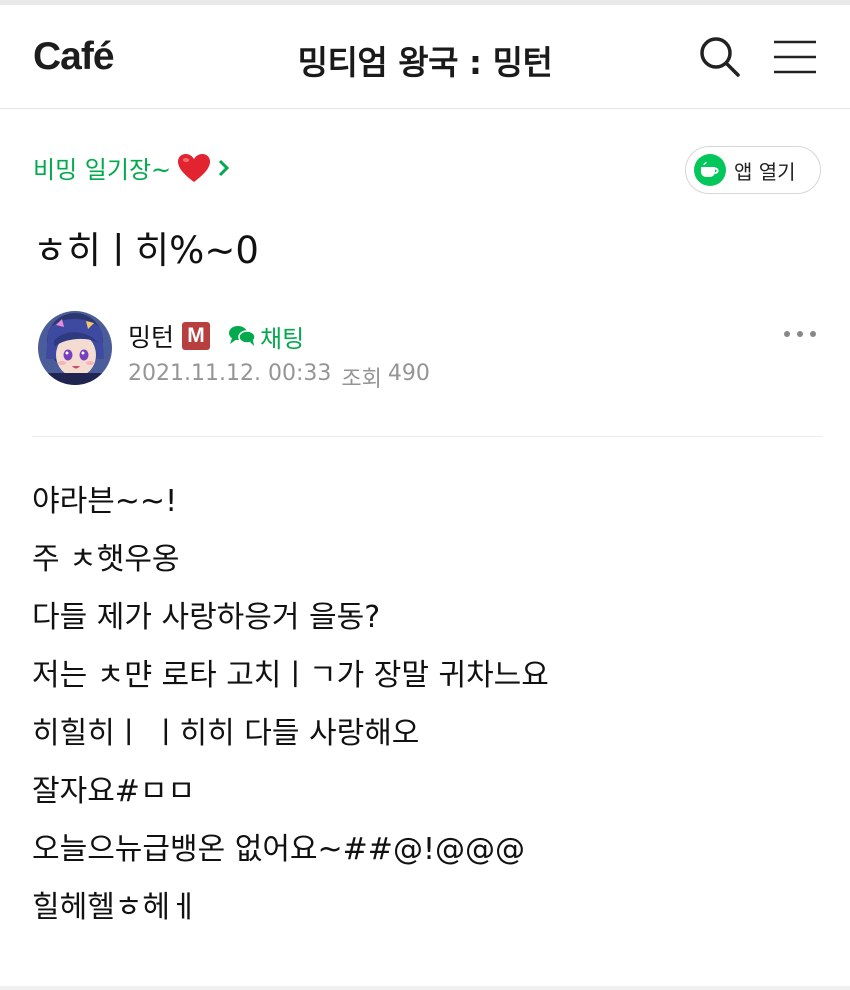  I want to click on more-options-button, so click(800, 334).